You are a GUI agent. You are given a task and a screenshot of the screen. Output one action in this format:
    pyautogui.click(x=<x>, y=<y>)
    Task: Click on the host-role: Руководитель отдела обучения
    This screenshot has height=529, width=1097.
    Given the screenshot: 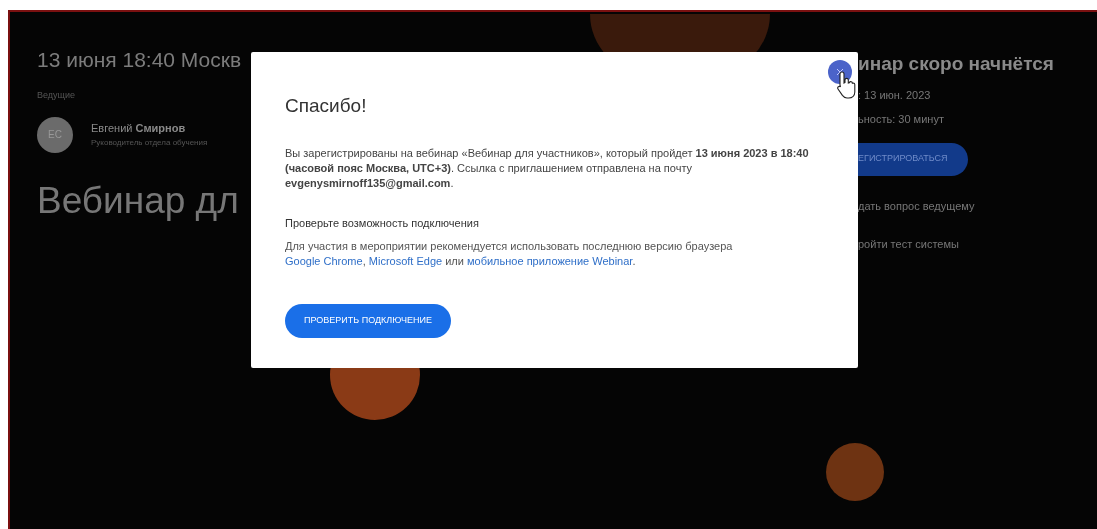 What is the action you would take?
    pyautogui.click(x=149, y=142)
    